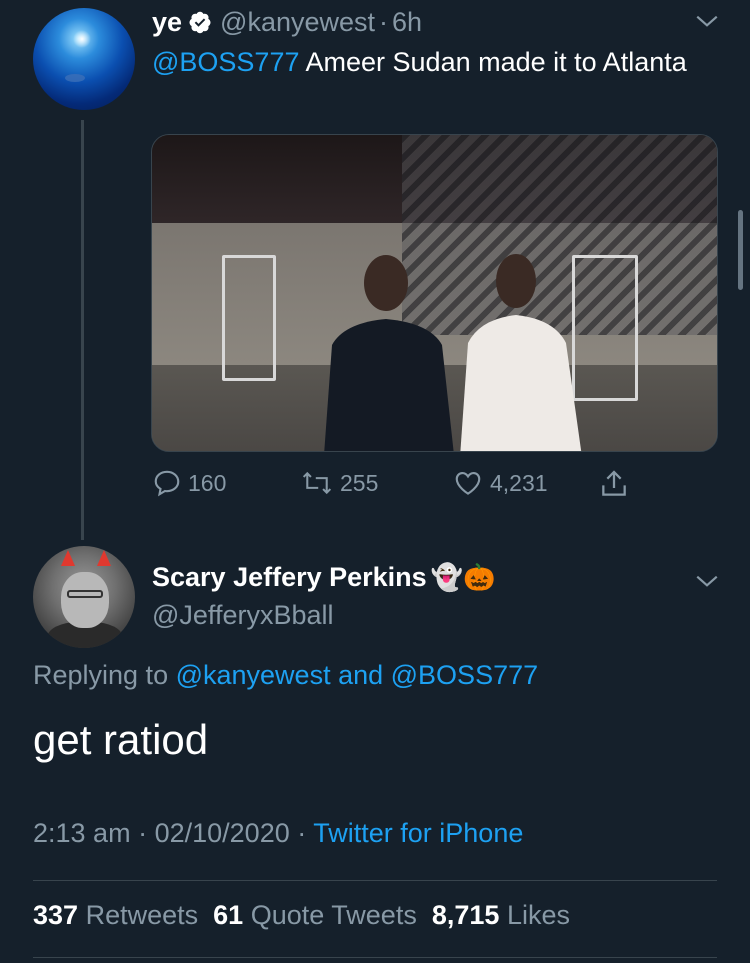 The width and height of the screenshot is (750, 963). What do you see at coordinates (253, 675) in the screenshot?
I see `replying-user-link: @kanyewest` at bounding box center [253, 675].